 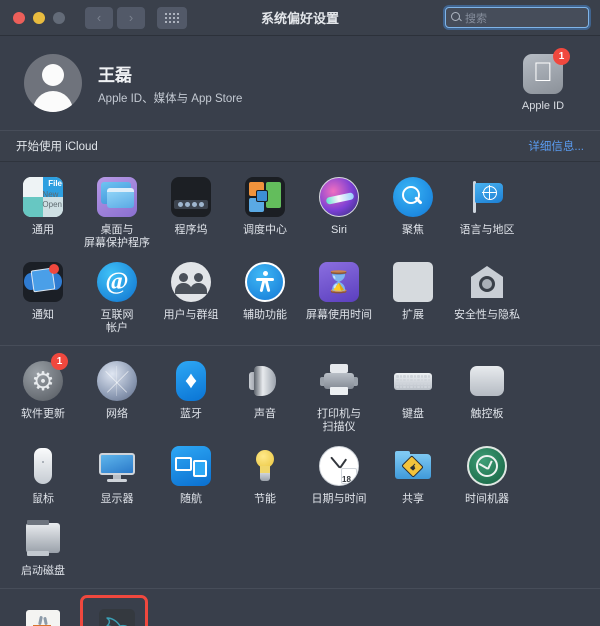 I want to click on apple-id-item:  1 Apple ID, so click(x=543, y=80).